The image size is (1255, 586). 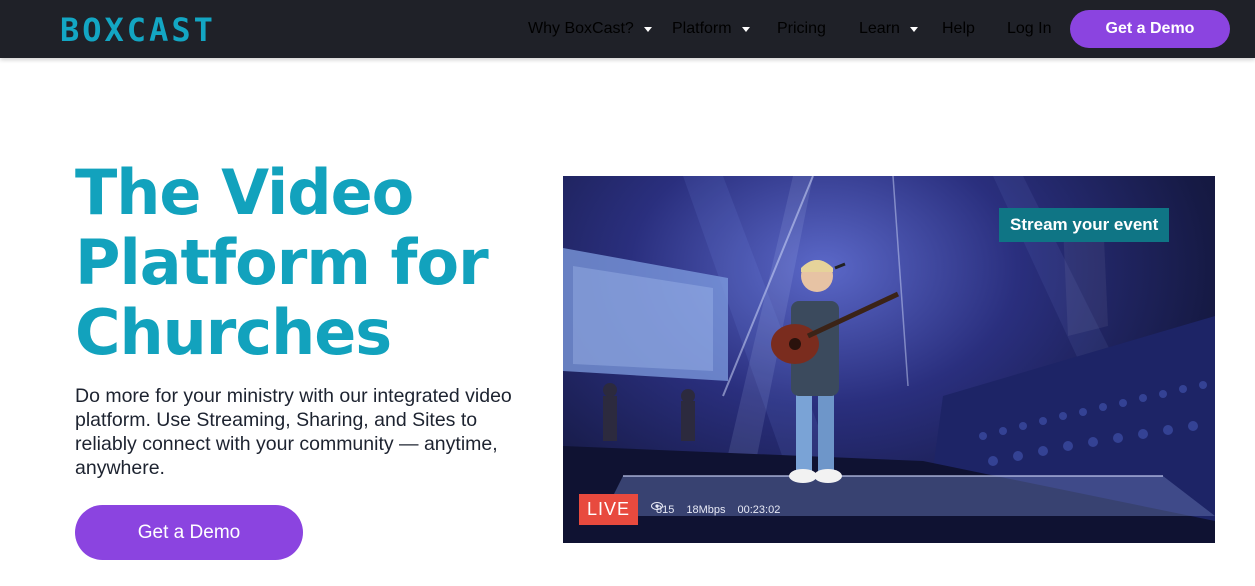 I want to click on live-badge: LIVE, so click(x=609, y=509).